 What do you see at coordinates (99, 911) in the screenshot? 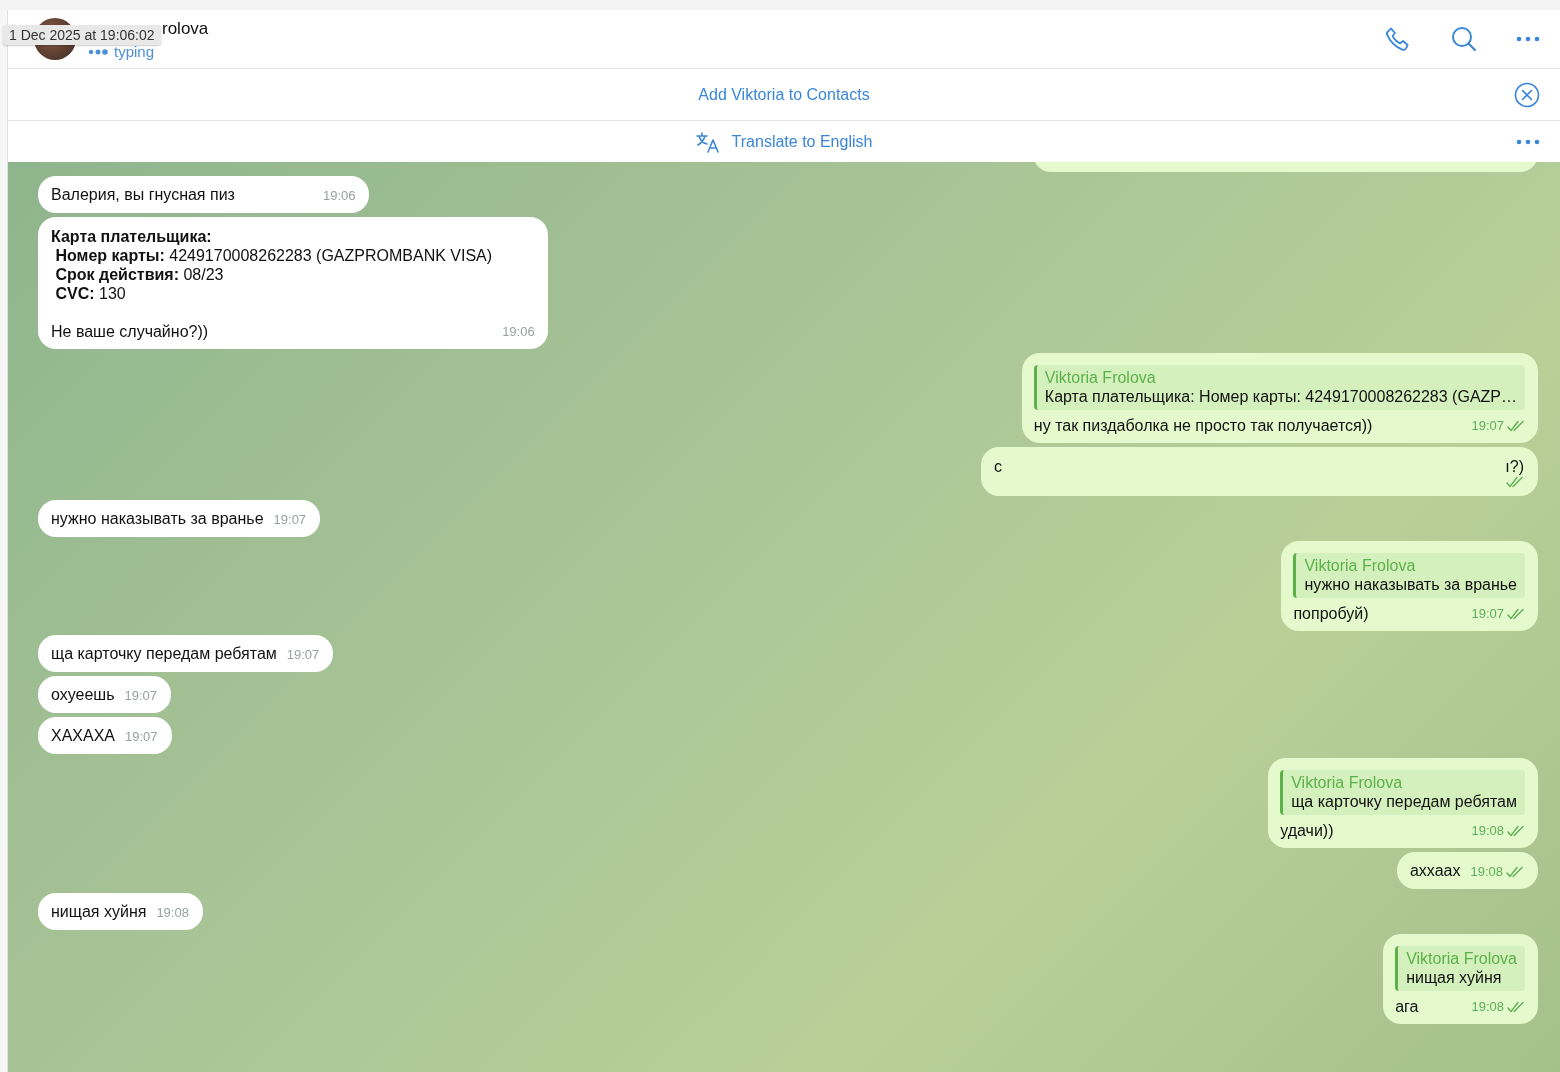
I see `message-text: нищая хуйня` at bounding box center [99, 911].